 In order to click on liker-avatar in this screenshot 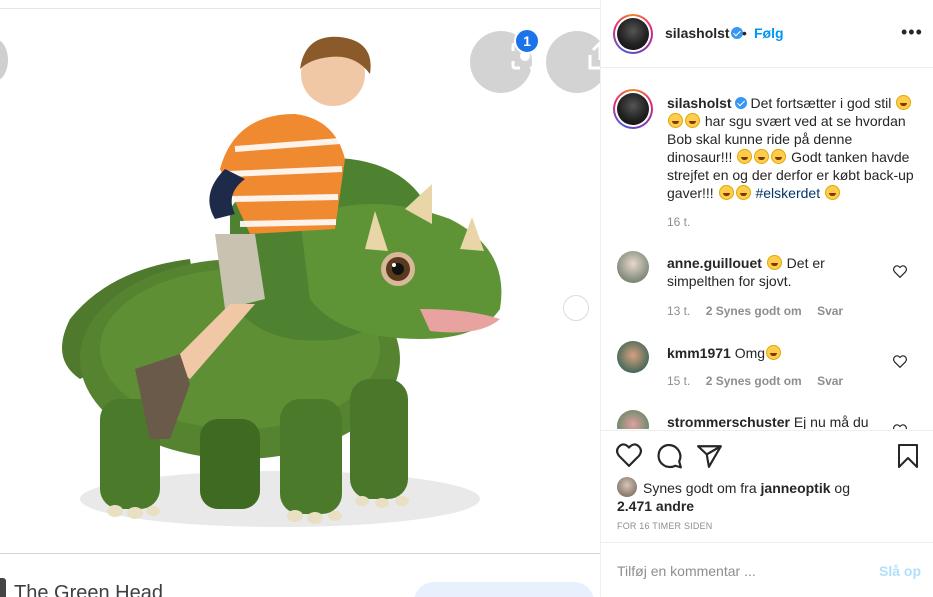, I will do `click(627, 487)`.